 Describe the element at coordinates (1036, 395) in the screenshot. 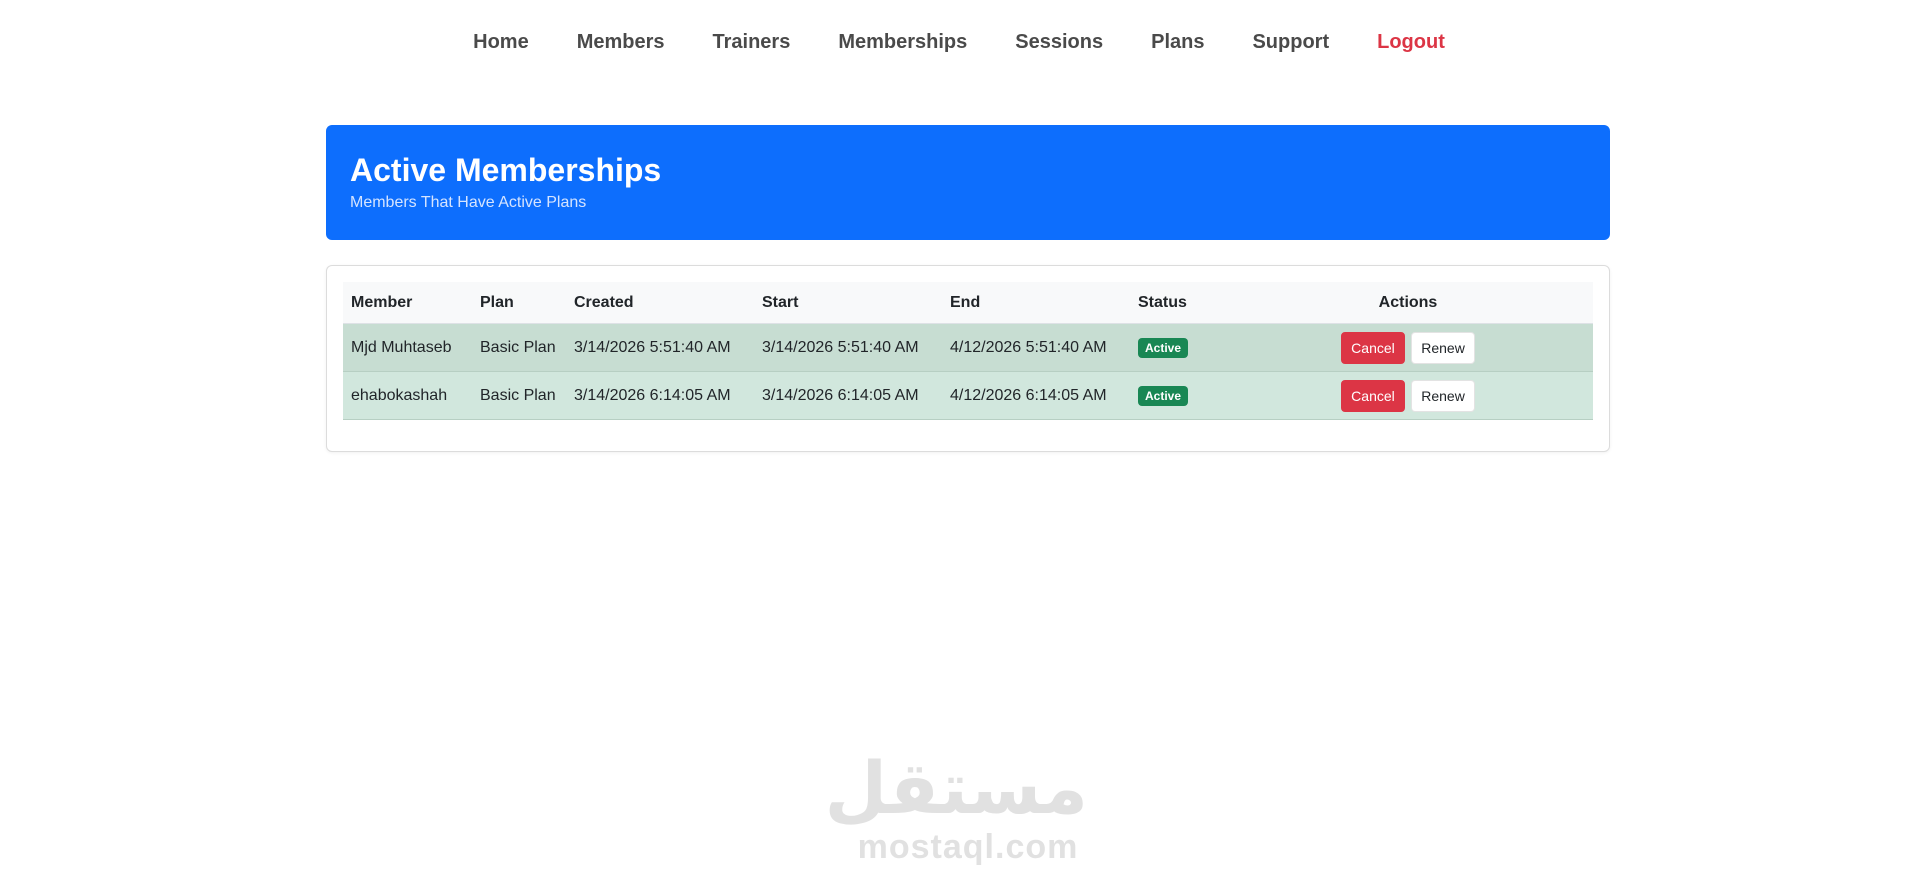

I see `end-cell: 4/12/2026 6:14:05 AM` at that location.